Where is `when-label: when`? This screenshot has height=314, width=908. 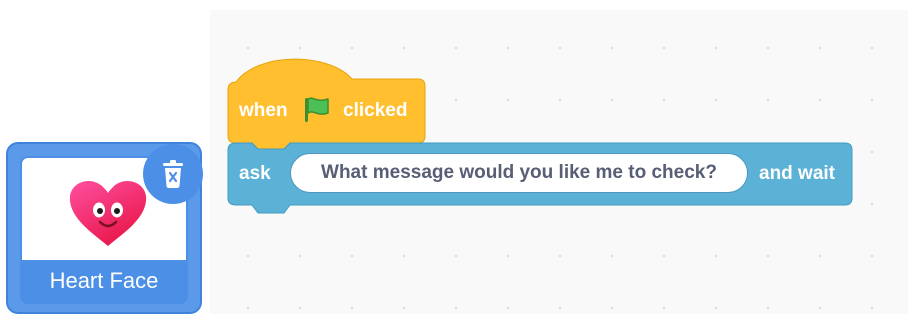
when-label: when is located at coordinates (263, 110).